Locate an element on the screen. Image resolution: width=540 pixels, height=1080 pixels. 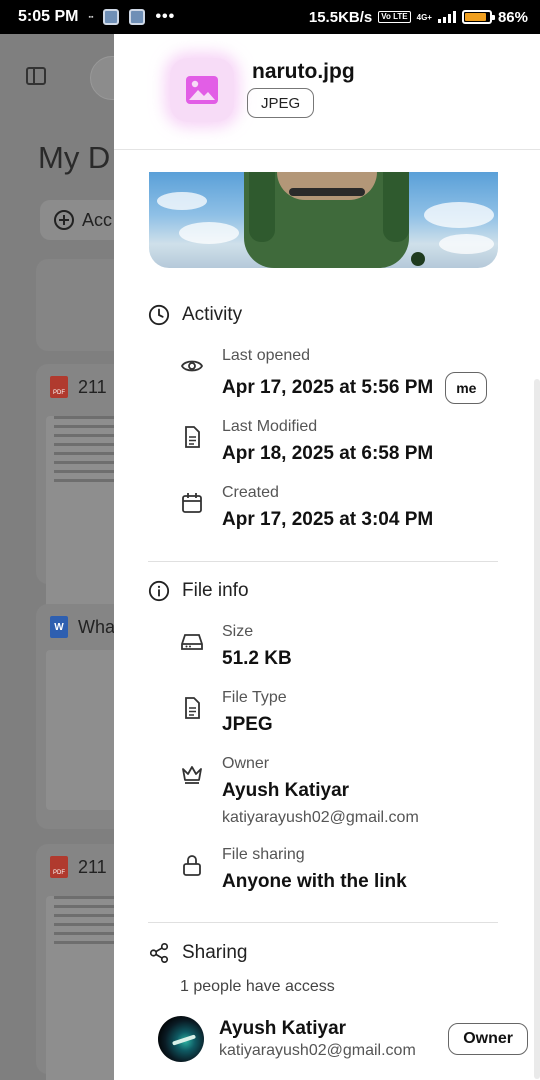
last-opened-value: Apr 17, 2025 at 5:56 PM is located at coordinates (328, 387).